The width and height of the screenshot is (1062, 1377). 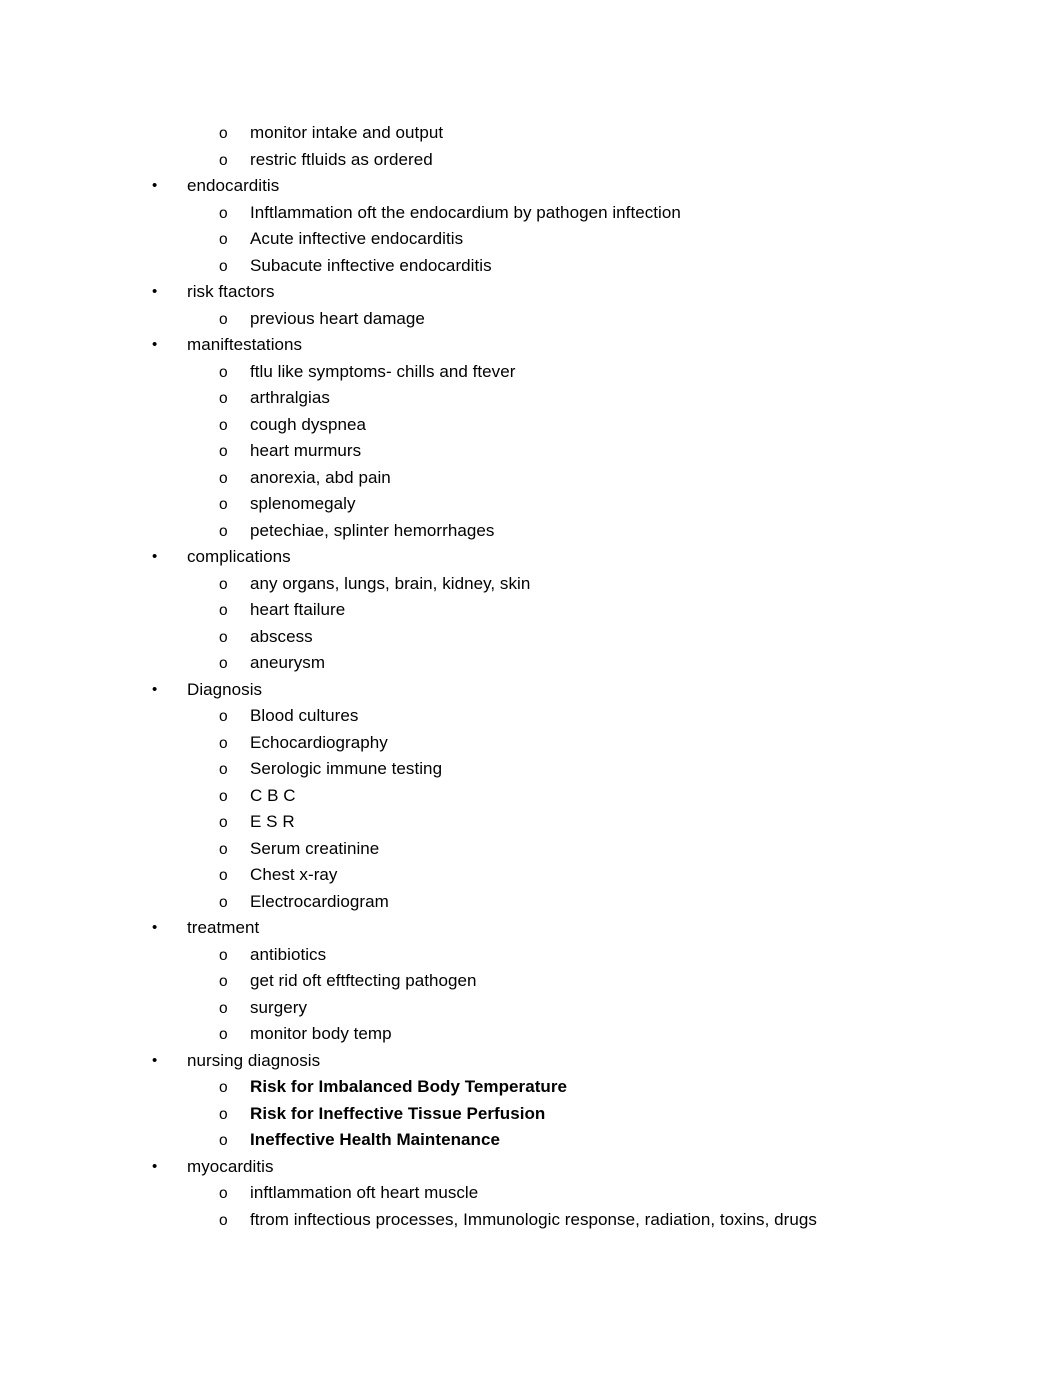 What do you see at coordinates (357, 238) in the screenshot?
I see `outline-item-label: Acute inftective endocarditis` at bounding box center [357, 238].